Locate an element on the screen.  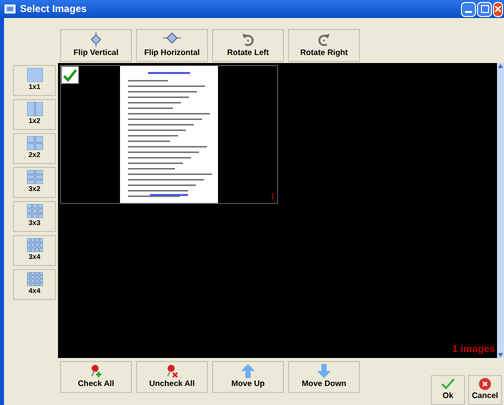
window-icon is located at coordinates (10, 9).